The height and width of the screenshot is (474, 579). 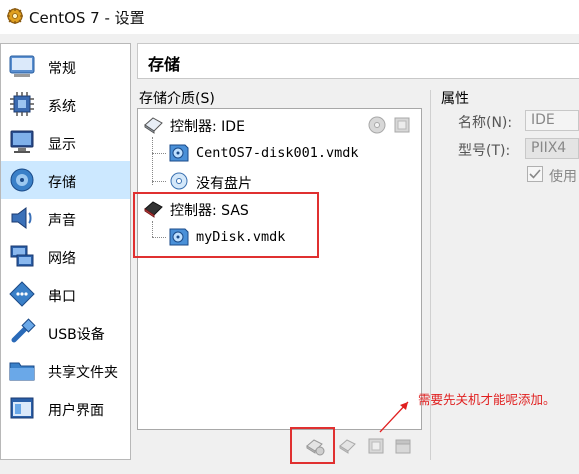 What do you see at coordinates (224, 184) in the screenshot?
I see `tree-node-label: 没有盘片` at bounding box center [224, 184].